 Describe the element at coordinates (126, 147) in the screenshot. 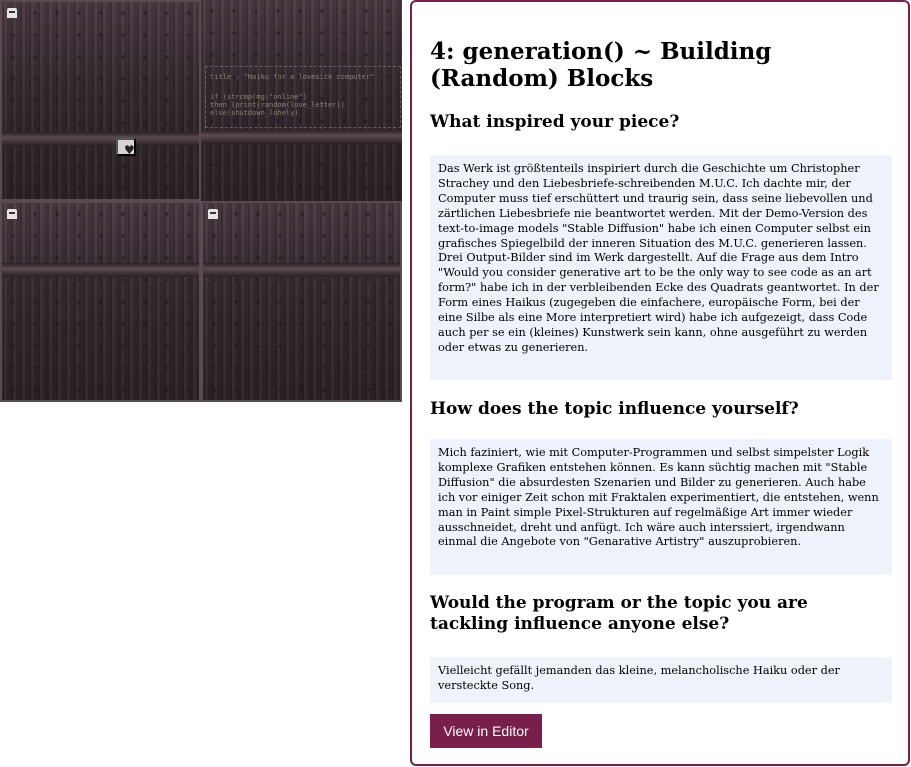

I see `like-button: ♥` at that location.